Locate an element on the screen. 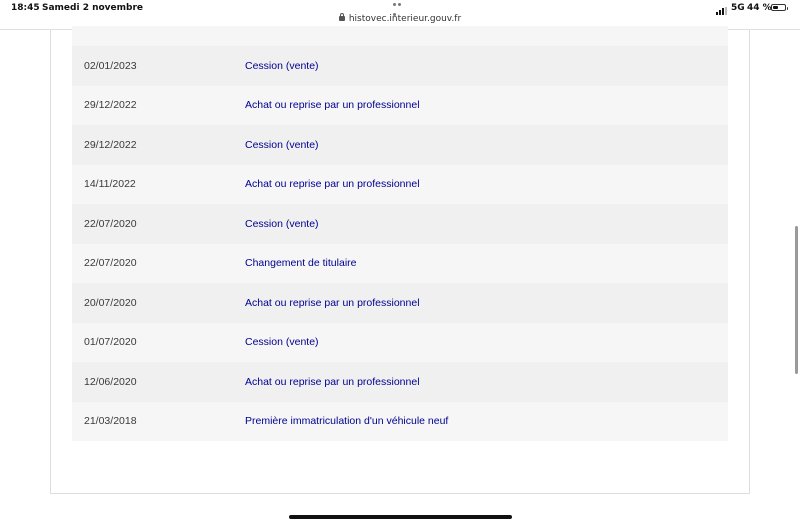 This screenshot has width=800, height=525. row-operation: Changement de titulaire is located at coordinates (301, 263).